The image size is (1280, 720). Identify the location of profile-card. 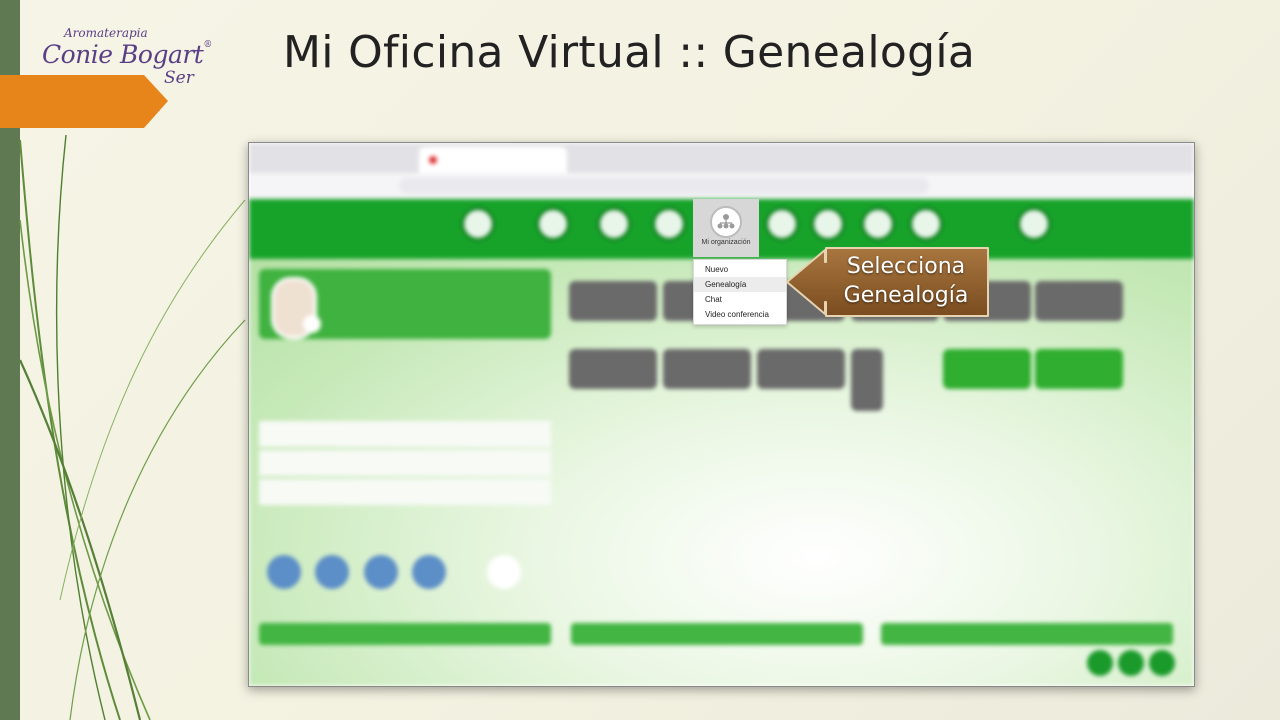
(405, 304).